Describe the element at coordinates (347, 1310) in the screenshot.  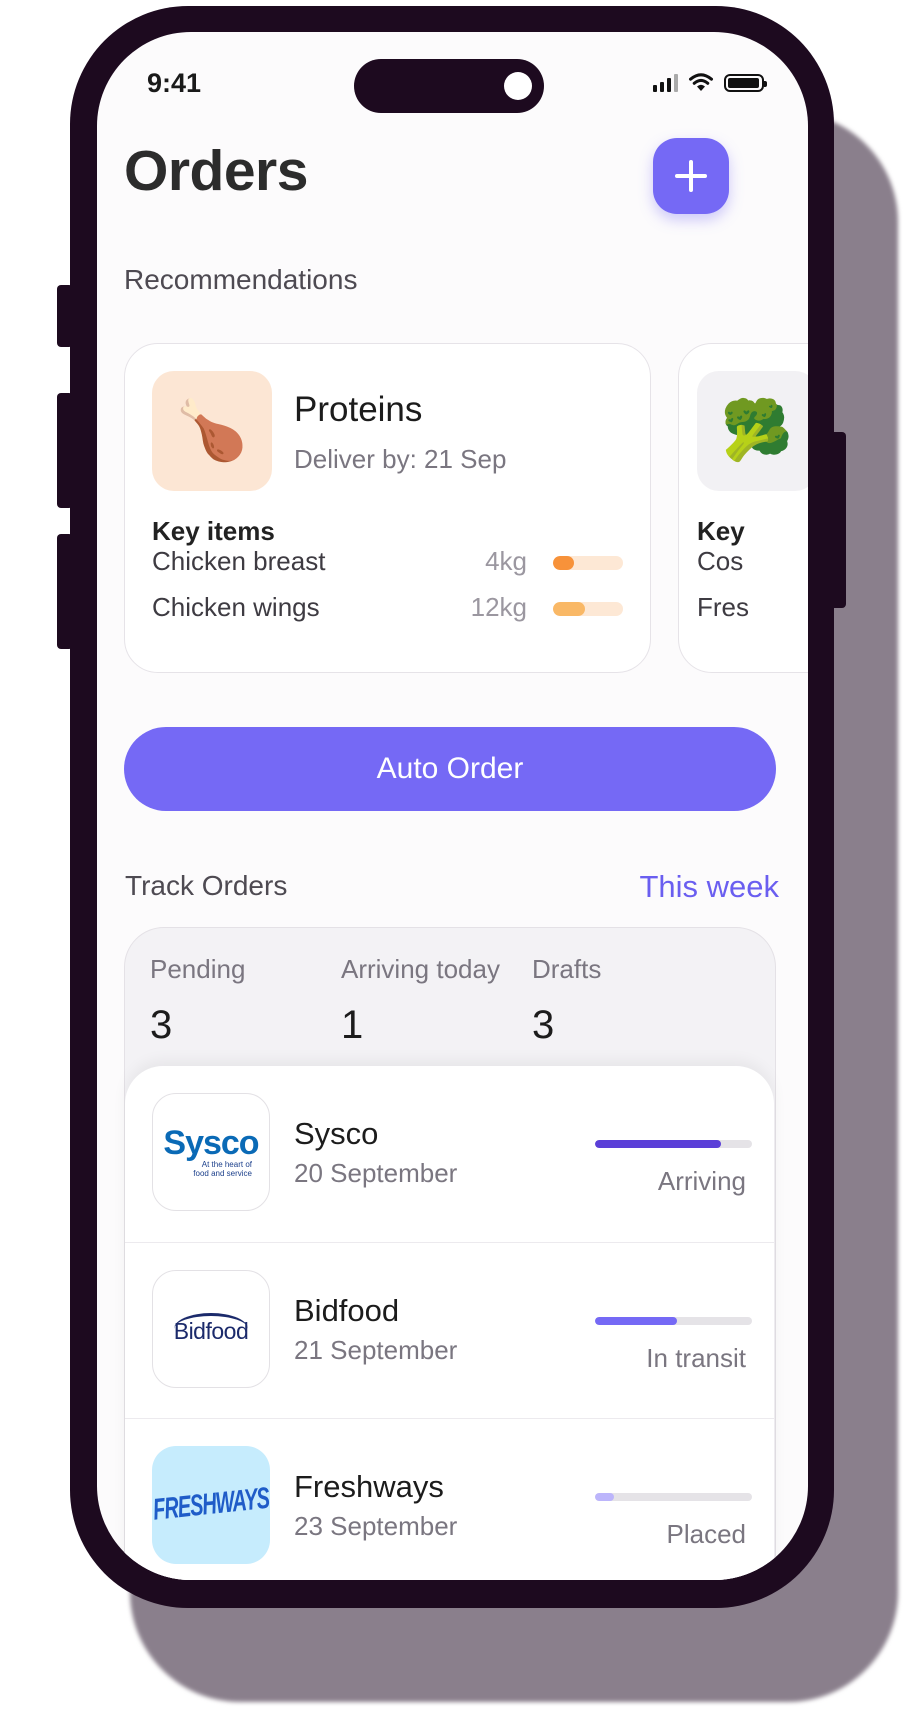
I see `order-supplier: Bidfood` at that location.